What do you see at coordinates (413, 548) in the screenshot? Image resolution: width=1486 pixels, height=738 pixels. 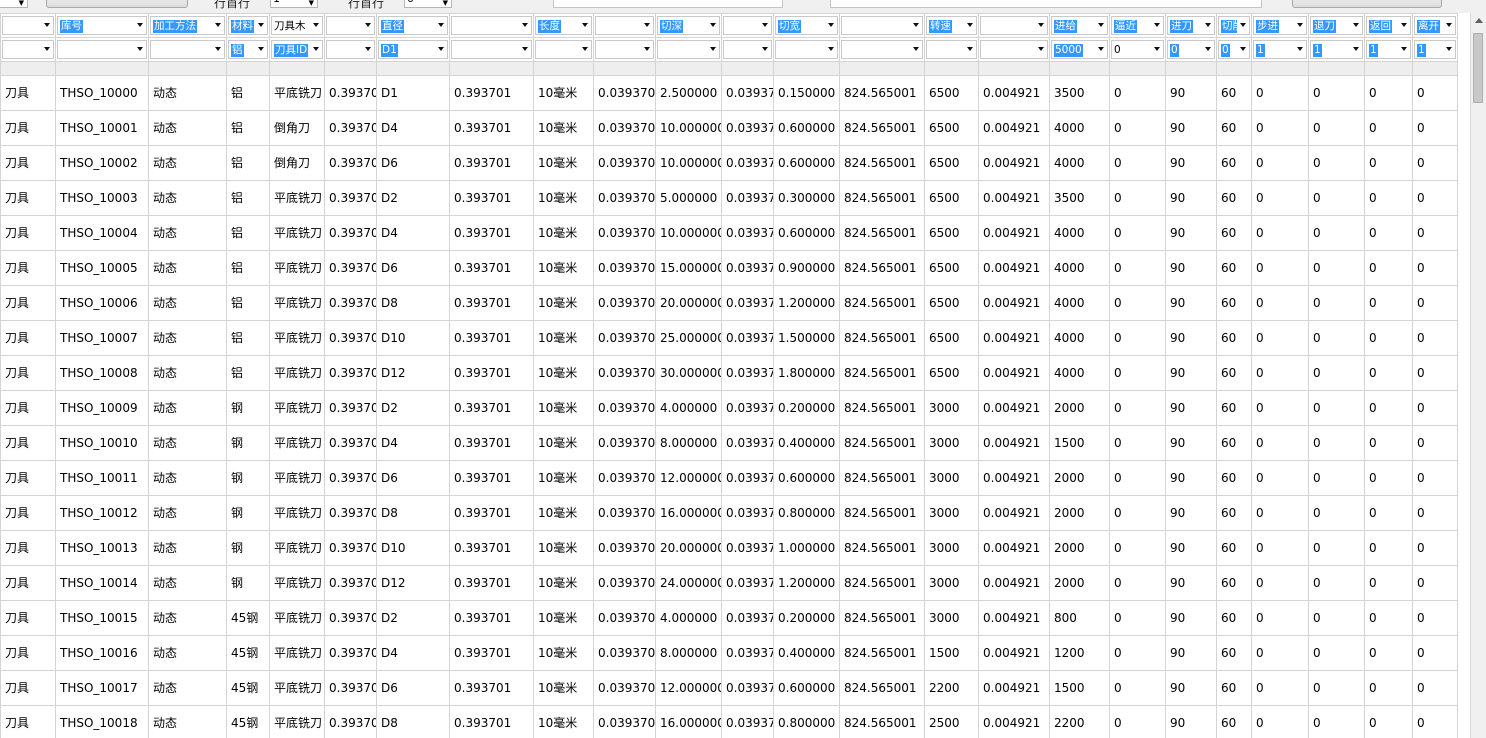 I see `table-cell: D10` at bounding box center [413, 548].